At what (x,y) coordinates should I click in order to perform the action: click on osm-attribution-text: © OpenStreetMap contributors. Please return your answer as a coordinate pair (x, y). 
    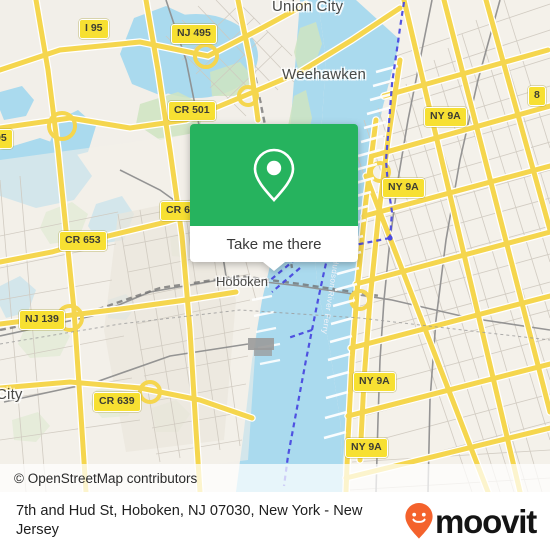
    Looking at the image, I should click on (105, 478).